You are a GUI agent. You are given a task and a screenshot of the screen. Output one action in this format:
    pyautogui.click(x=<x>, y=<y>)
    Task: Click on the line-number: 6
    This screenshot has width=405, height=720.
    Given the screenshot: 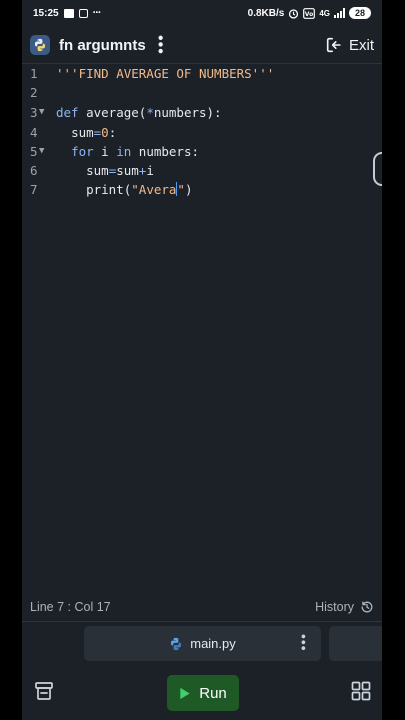 What is the action you would take?
    pyautogui.click(x=34, y=170)
    